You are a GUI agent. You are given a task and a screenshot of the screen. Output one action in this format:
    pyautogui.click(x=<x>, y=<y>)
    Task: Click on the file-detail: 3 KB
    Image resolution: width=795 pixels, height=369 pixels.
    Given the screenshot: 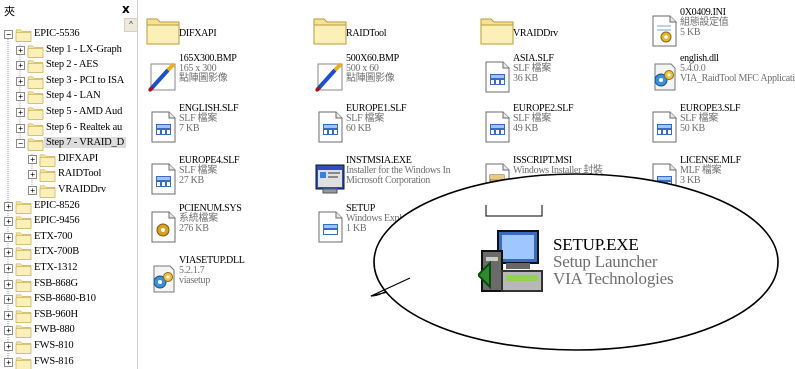 What is the action you would take?
    pyautogui.click(x=690, y=180)
    